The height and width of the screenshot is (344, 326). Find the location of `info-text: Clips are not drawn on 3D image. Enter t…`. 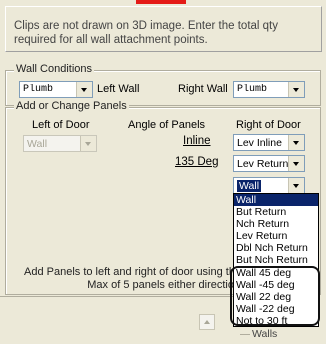

info-text: Clips are not drawn on 3D image. Enter t… is located at coordinates (146, 33).